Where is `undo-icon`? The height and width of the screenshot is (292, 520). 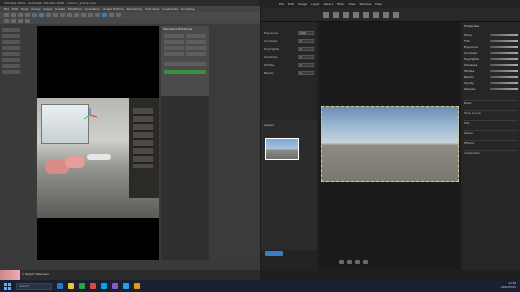 undo-icon is located at coordinates (6, 15).